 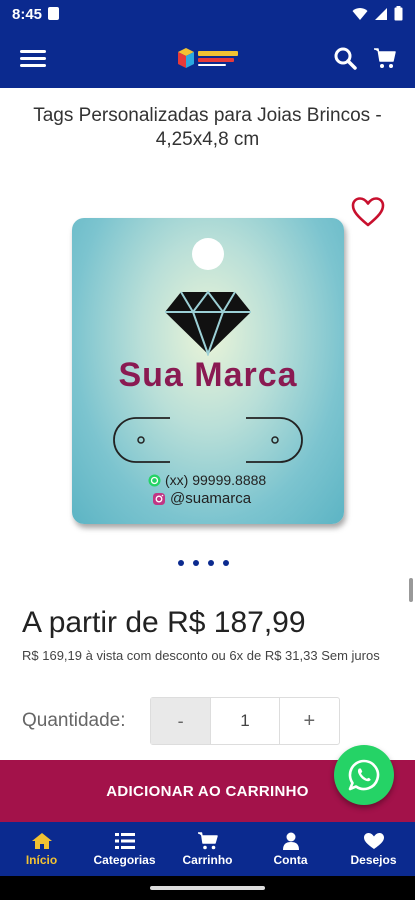 I want to click on nav-item-categorias: Categorias, so click(x=124, y=849).